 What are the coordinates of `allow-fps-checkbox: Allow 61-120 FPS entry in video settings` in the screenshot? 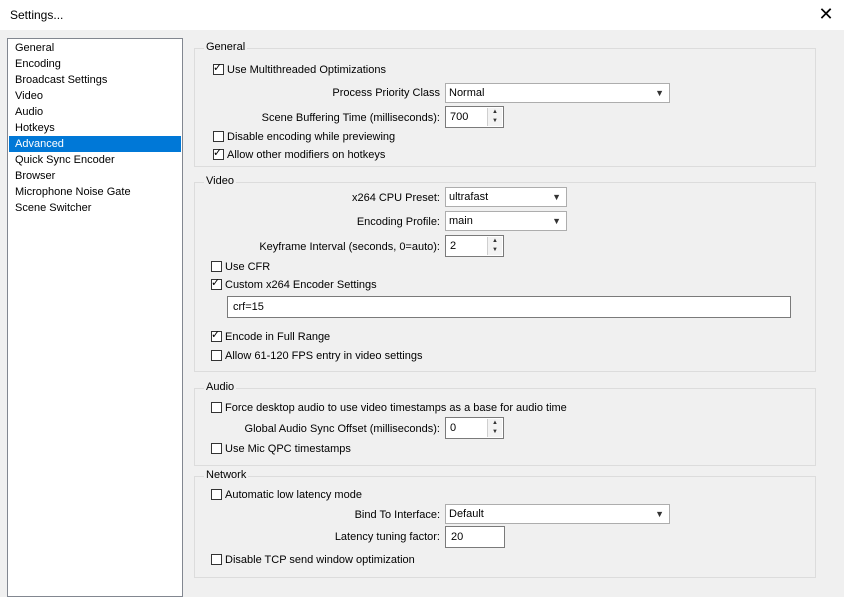 It's located at (317, 356).